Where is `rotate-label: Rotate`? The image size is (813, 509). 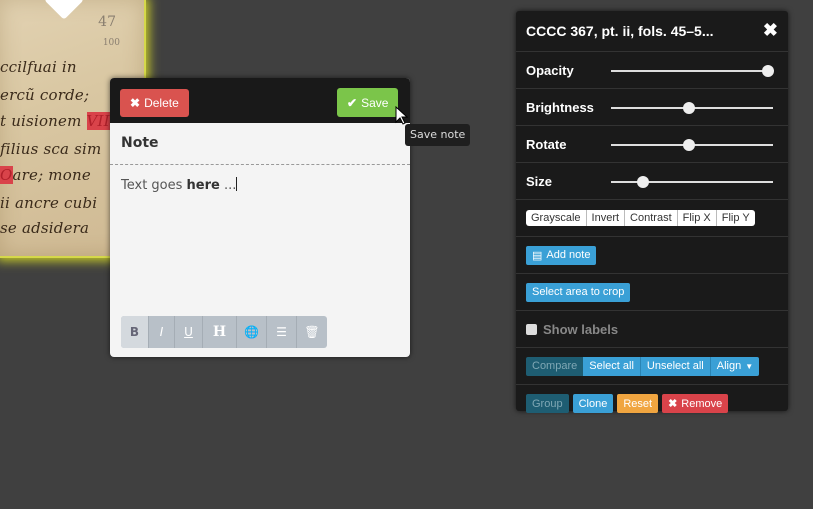 rotate-label: Rotate is located at coordinates (546, 144).